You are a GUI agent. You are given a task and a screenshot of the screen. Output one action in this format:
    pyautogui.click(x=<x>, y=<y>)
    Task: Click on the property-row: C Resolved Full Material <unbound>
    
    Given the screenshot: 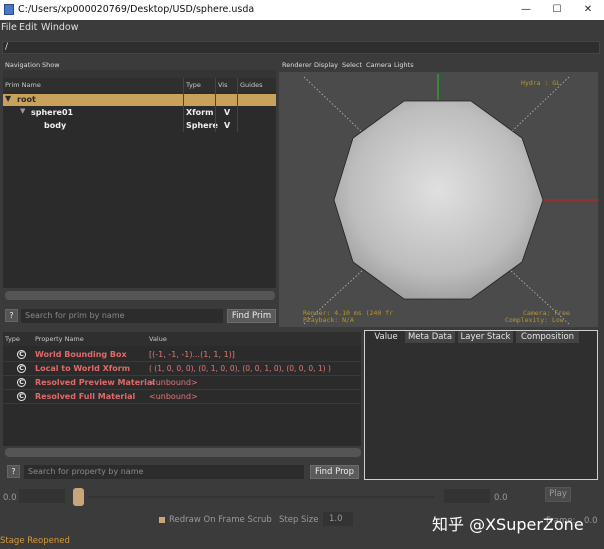 What is the action you would take?
    pyautogui.click(x=182, y=397)
    